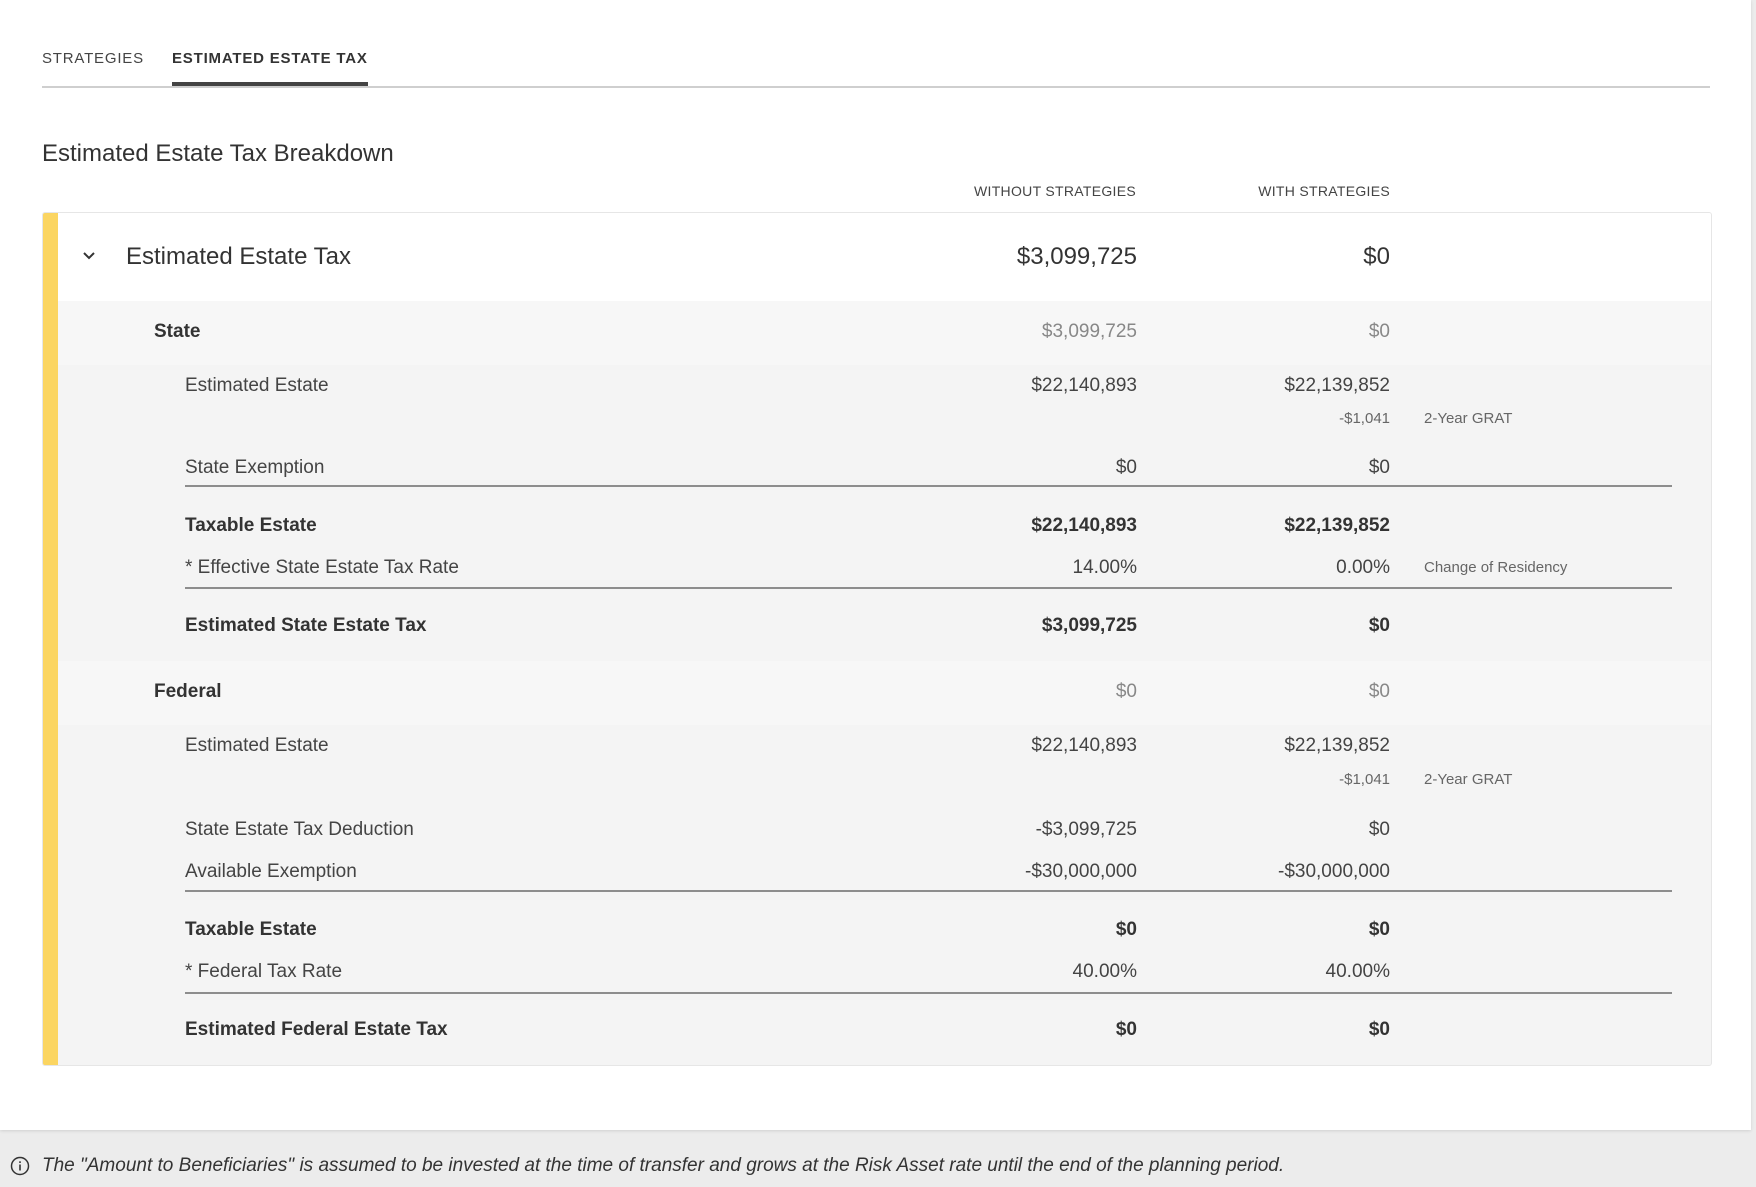  What do you see at coordinates (1379, 331) in the screenshot?
I see `state-with: $0` at bounding box center [1379, 331].